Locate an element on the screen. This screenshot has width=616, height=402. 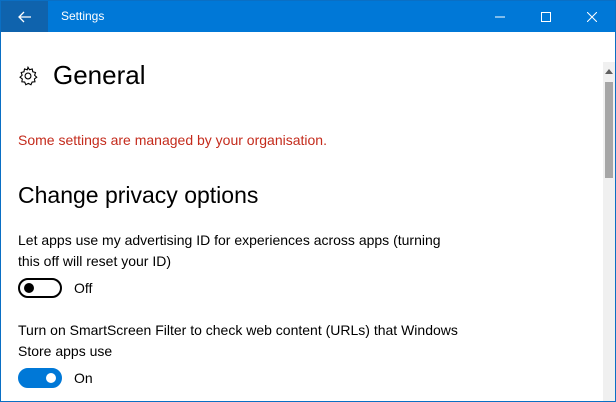
smartscreen-toggle is located at coordinates (40, 378).